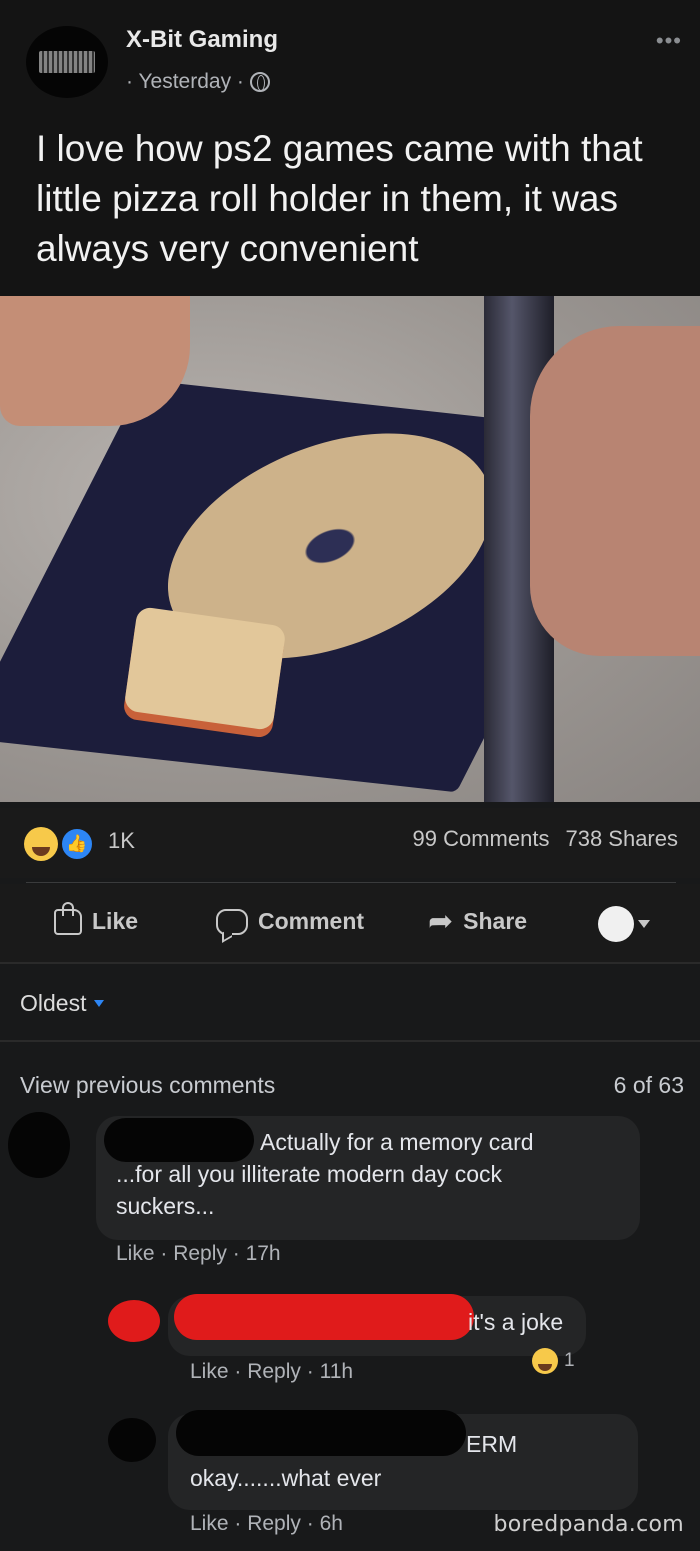 This screenshot has width=700, height=1551. I want to click on right-hand, so click(615, 491).